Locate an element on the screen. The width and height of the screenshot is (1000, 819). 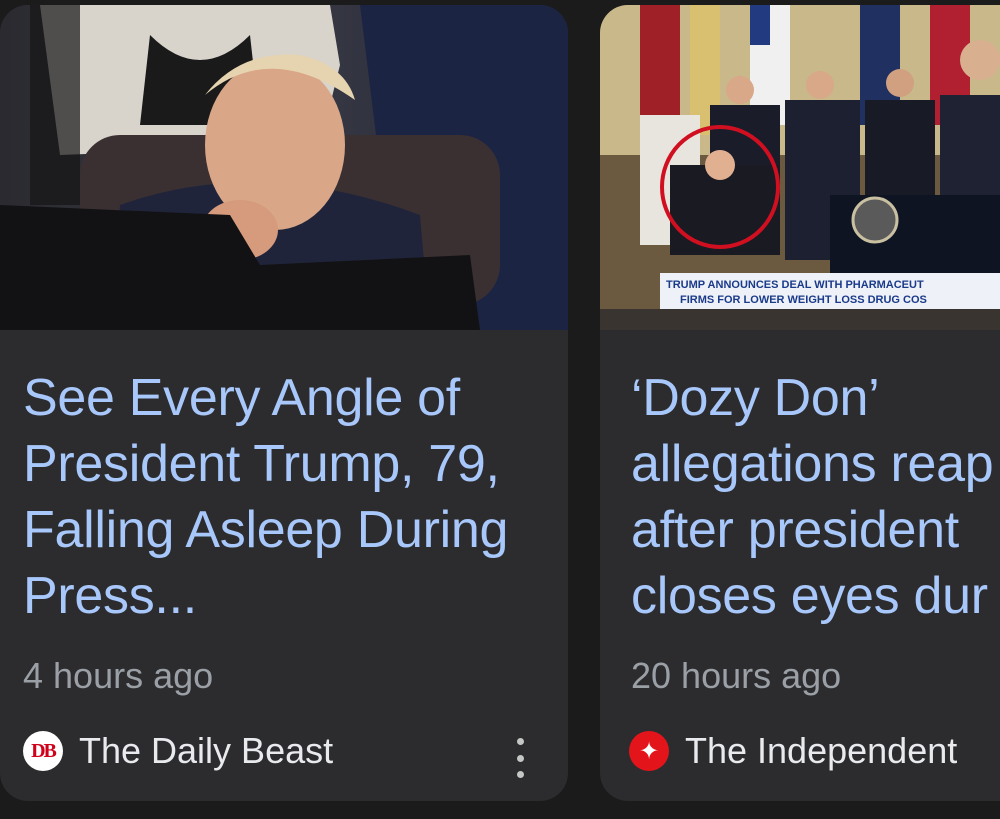
source-name: The Independent is located at coordinates (821, 750).